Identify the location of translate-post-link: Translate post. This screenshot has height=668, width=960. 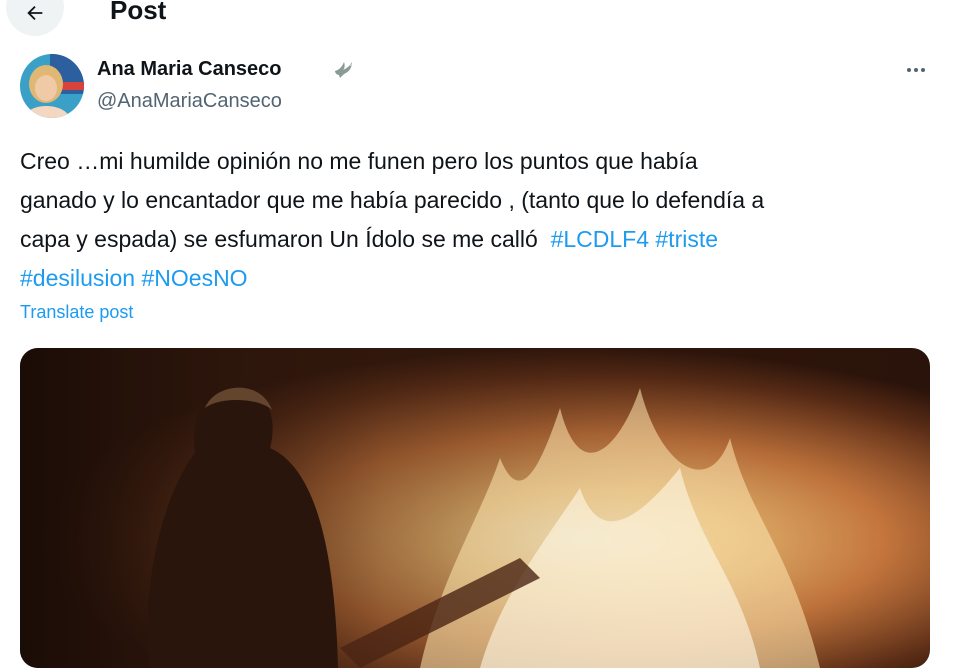
(76, 312).